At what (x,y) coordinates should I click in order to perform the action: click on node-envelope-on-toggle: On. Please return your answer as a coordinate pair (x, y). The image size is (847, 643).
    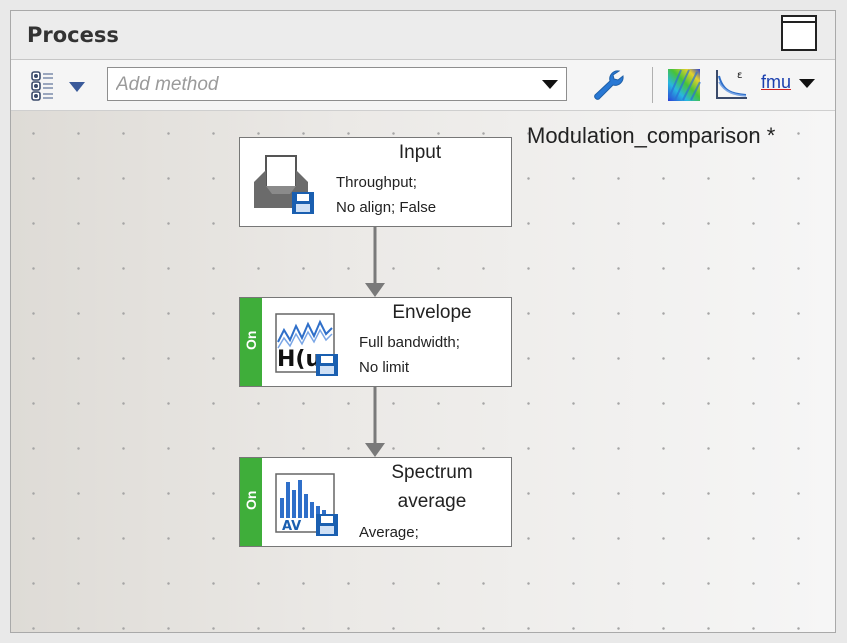
    Looking at the image, I should click on (251, 342).